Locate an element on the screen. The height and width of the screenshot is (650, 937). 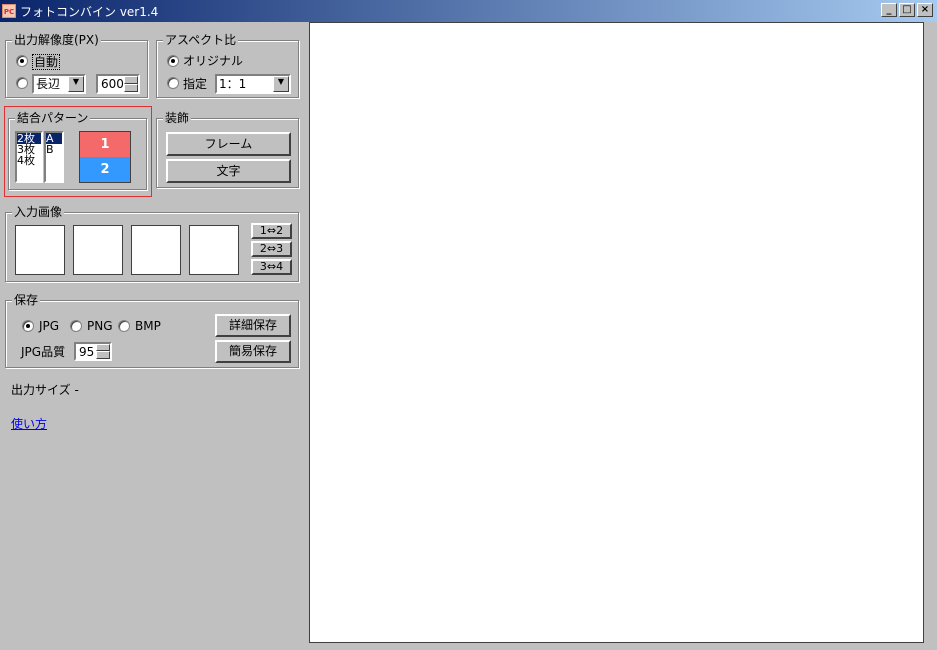
ratio-select-value: 1：1 is located at coordinates (233, 84).